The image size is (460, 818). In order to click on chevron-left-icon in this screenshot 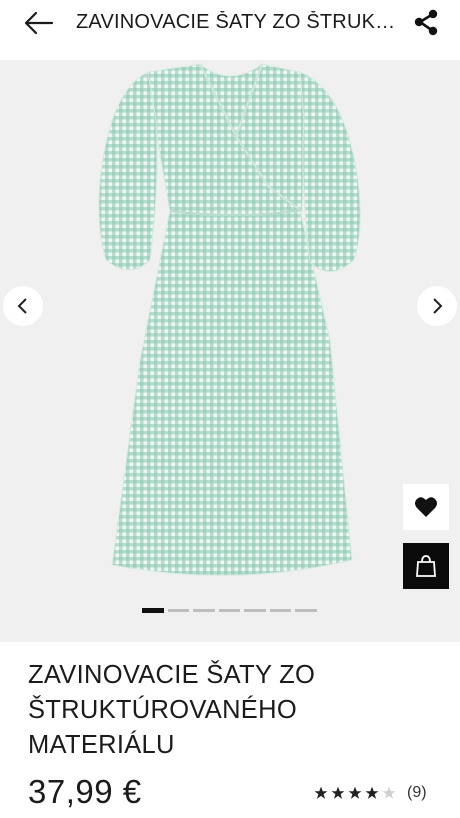, I will do `click(22, 306)`.